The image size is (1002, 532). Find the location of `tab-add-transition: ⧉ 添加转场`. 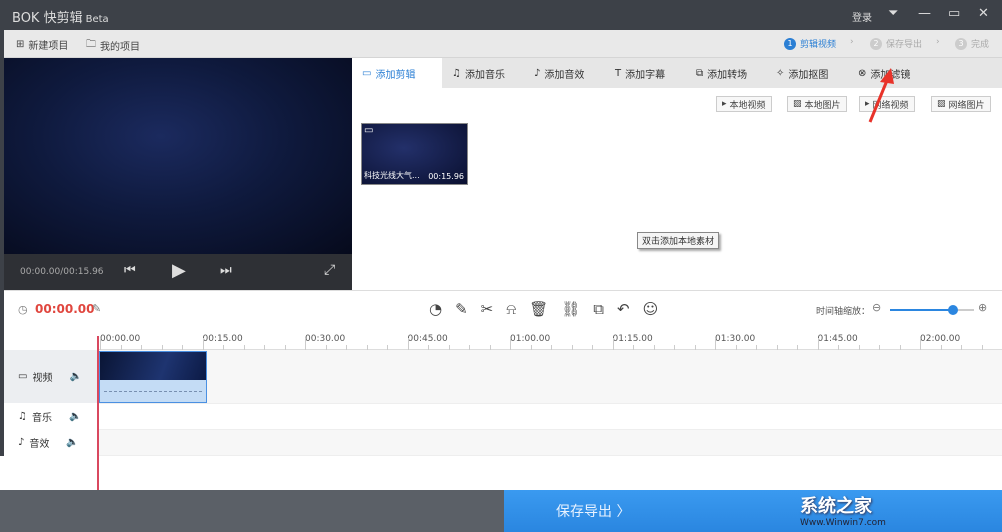

tab-add-transition: ⧉ 添加转场 is located at coordinates (721, 73).